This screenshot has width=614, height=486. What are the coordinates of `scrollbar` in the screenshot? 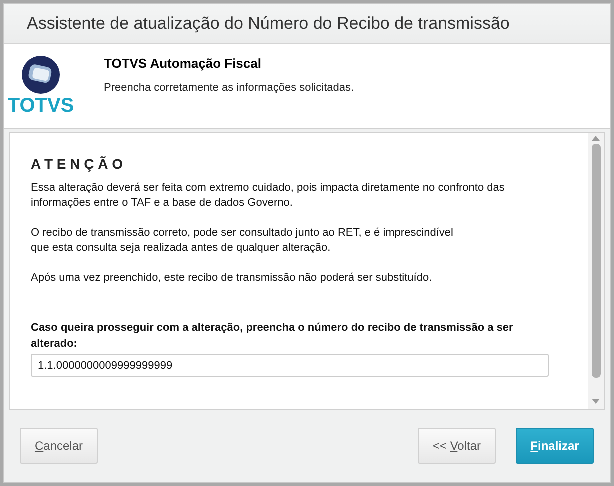 It's located at (596, 271).